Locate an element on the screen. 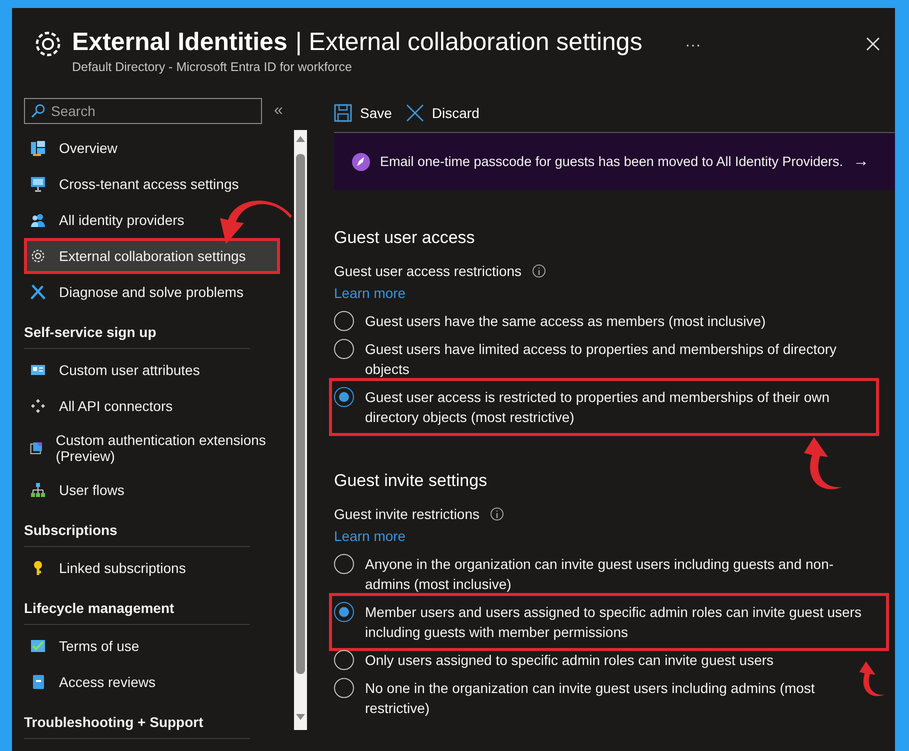 This screenshot has height=751, width=909. radio-option: Guest users have limited access to properties and memberships of directory objects is located at coordinates (604, 359).